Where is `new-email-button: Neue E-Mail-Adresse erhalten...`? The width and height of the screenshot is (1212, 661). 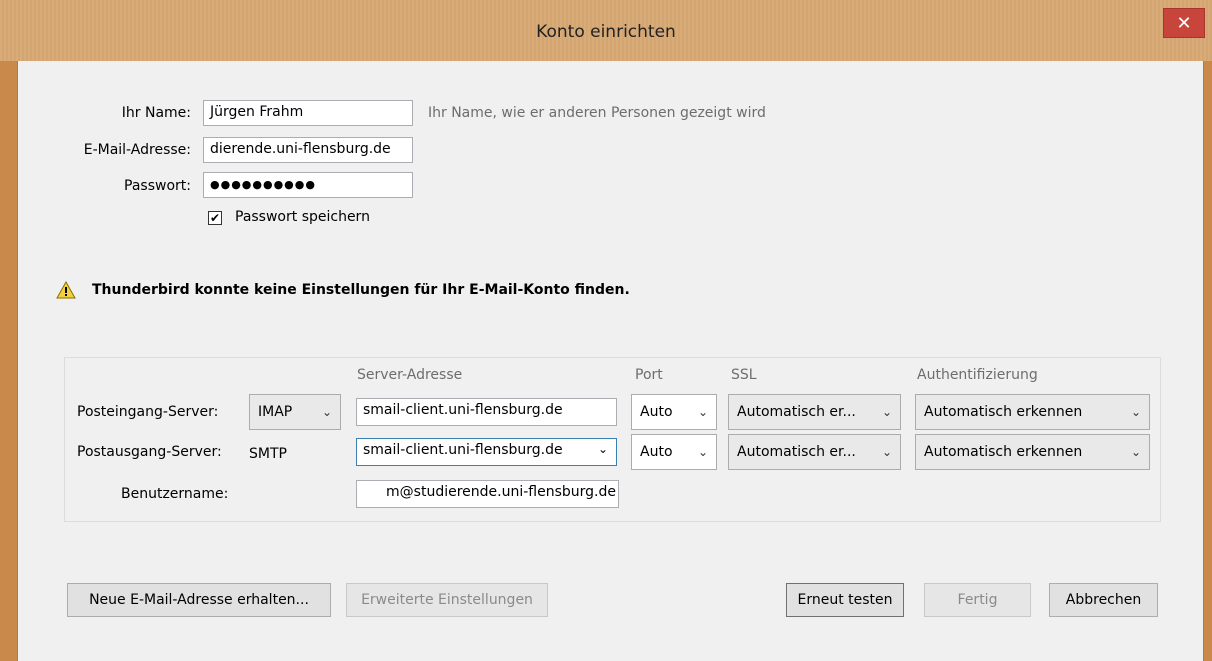 new-email-button: Neue E-Mail-Adresse erhalten... is located at coordinates (199, 600).